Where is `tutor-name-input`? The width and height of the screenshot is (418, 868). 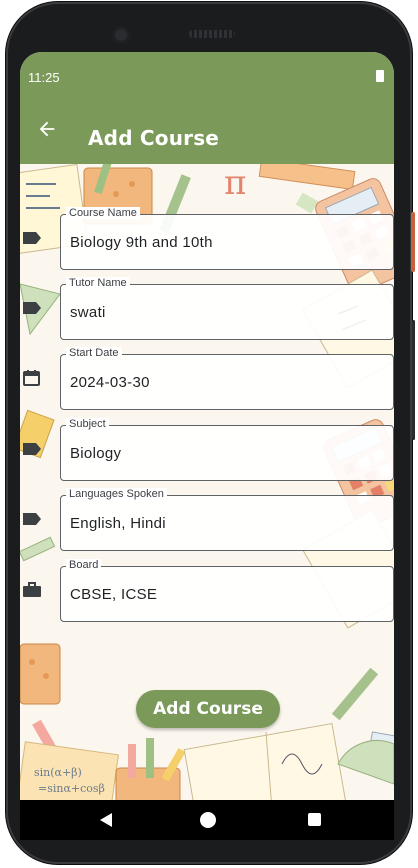
tutor-name-input is located at coordinates (227, 312).